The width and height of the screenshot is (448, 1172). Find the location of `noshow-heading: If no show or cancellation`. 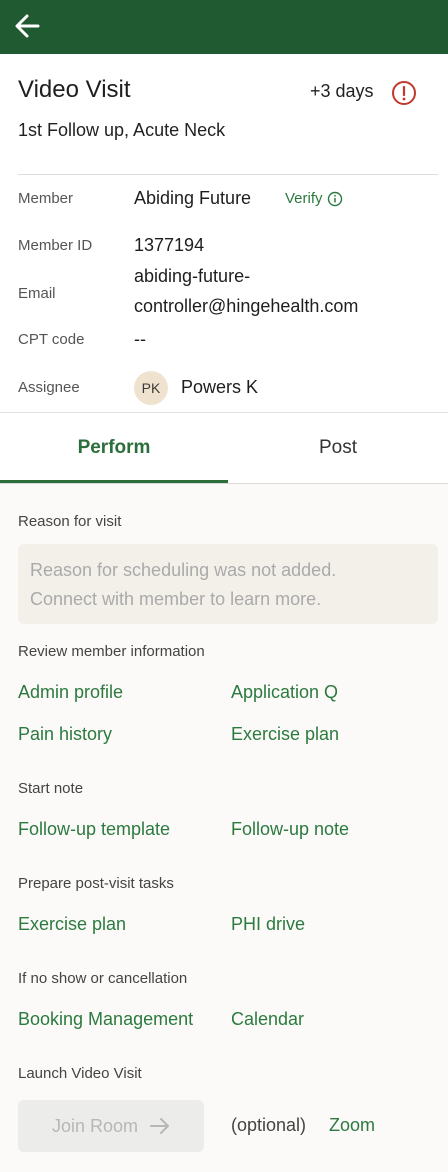

noshow-heading: If no show or cancellation is located at coordinates (103, 978).